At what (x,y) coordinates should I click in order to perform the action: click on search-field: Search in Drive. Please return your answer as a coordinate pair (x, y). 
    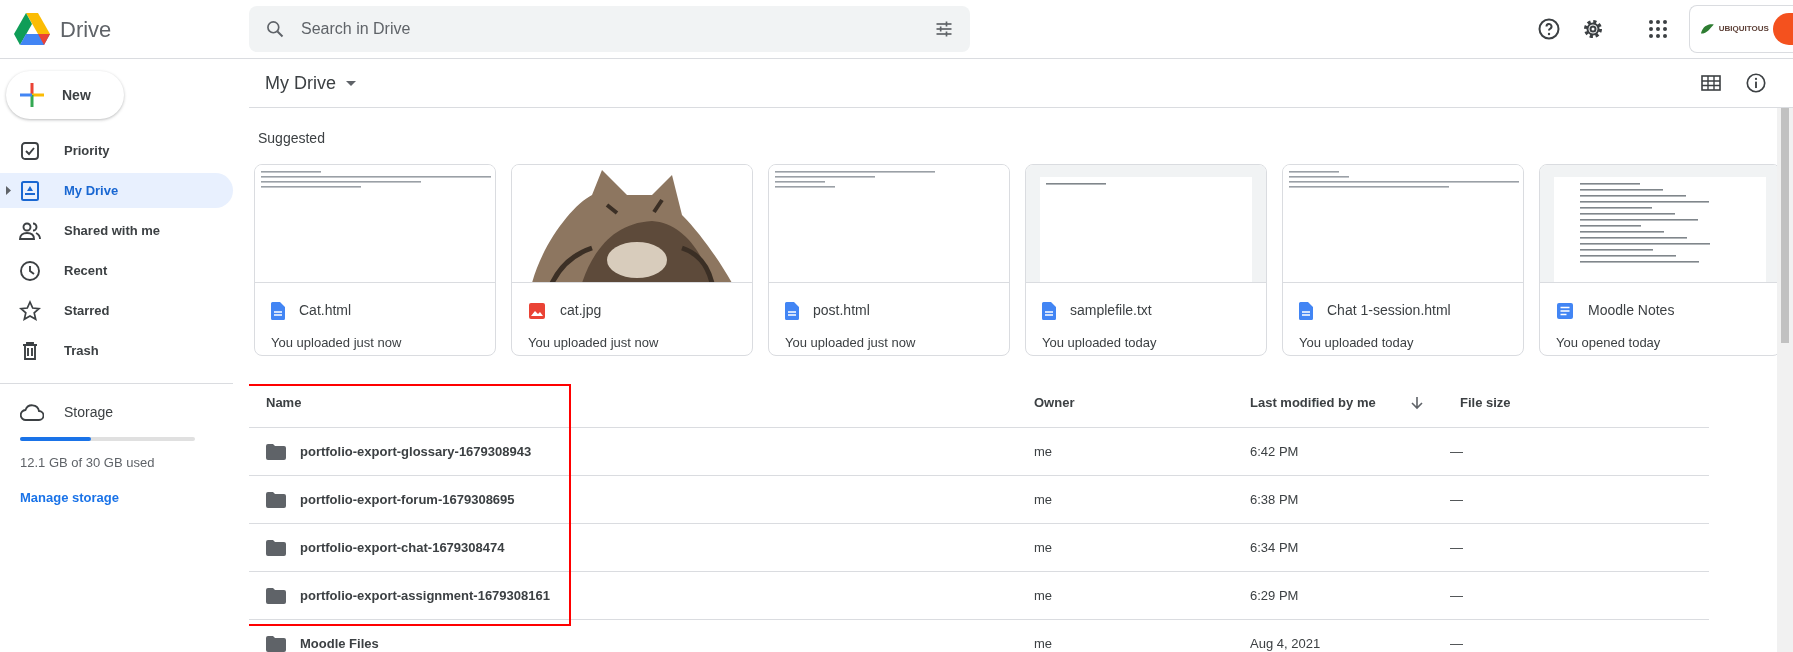
    Looking at the image, I should click on (609, 29).